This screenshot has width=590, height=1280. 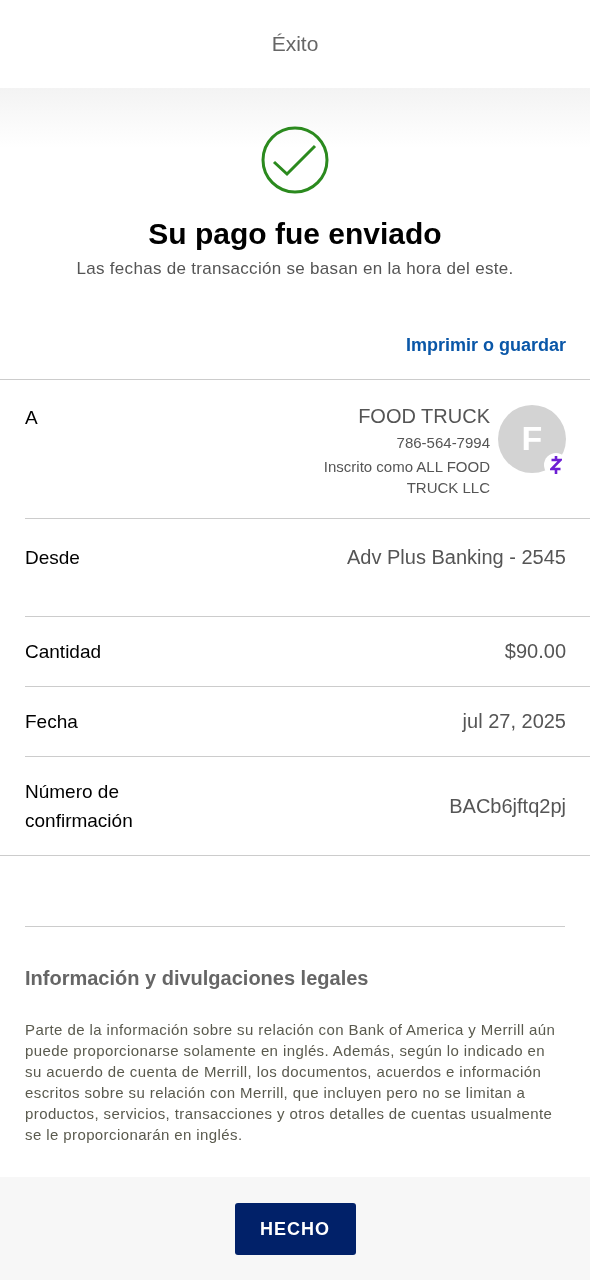 What do you see at coordinates (64, 652) in the screenshot?
I see `row-label: Cantidad` at bounding box center [64, 652].